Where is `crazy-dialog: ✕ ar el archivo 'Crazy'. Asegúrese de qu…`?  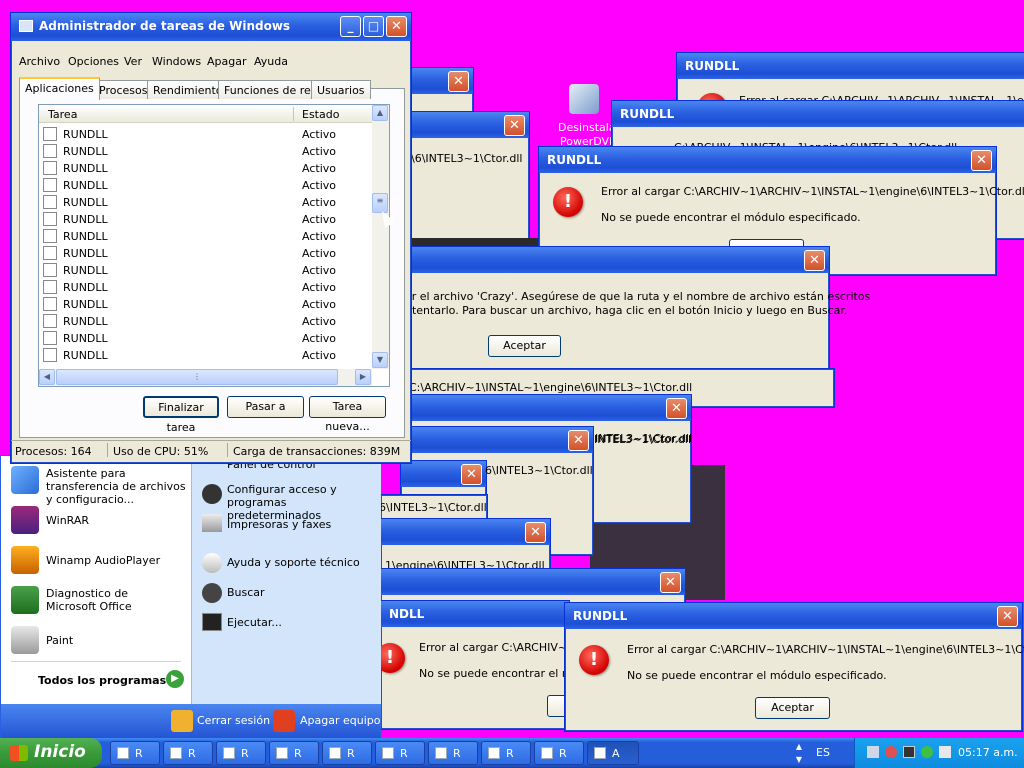 crazy-dialog: ✕ ar el archivo 'Crazy'. Asegúrese de qu… is located at coordinates (625, 308).